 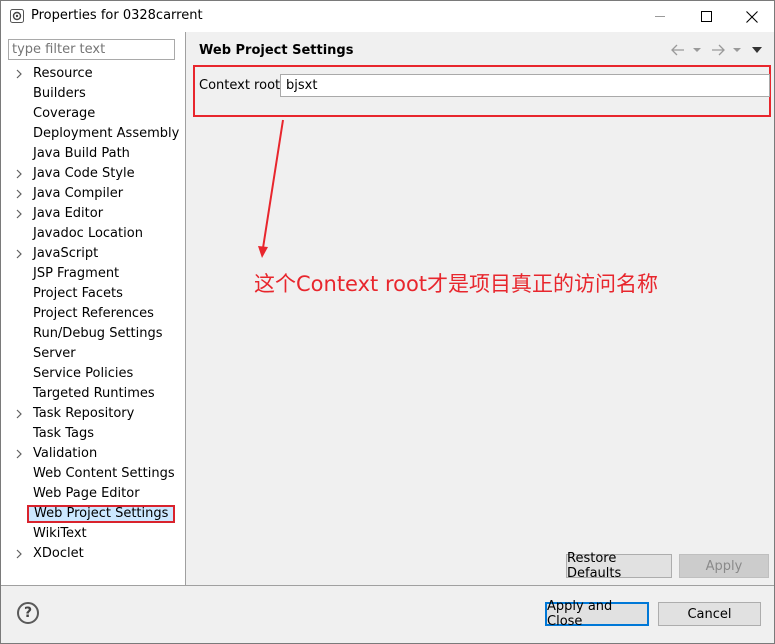 I want to click on help-icon: ?, so click(x=28, y=613).